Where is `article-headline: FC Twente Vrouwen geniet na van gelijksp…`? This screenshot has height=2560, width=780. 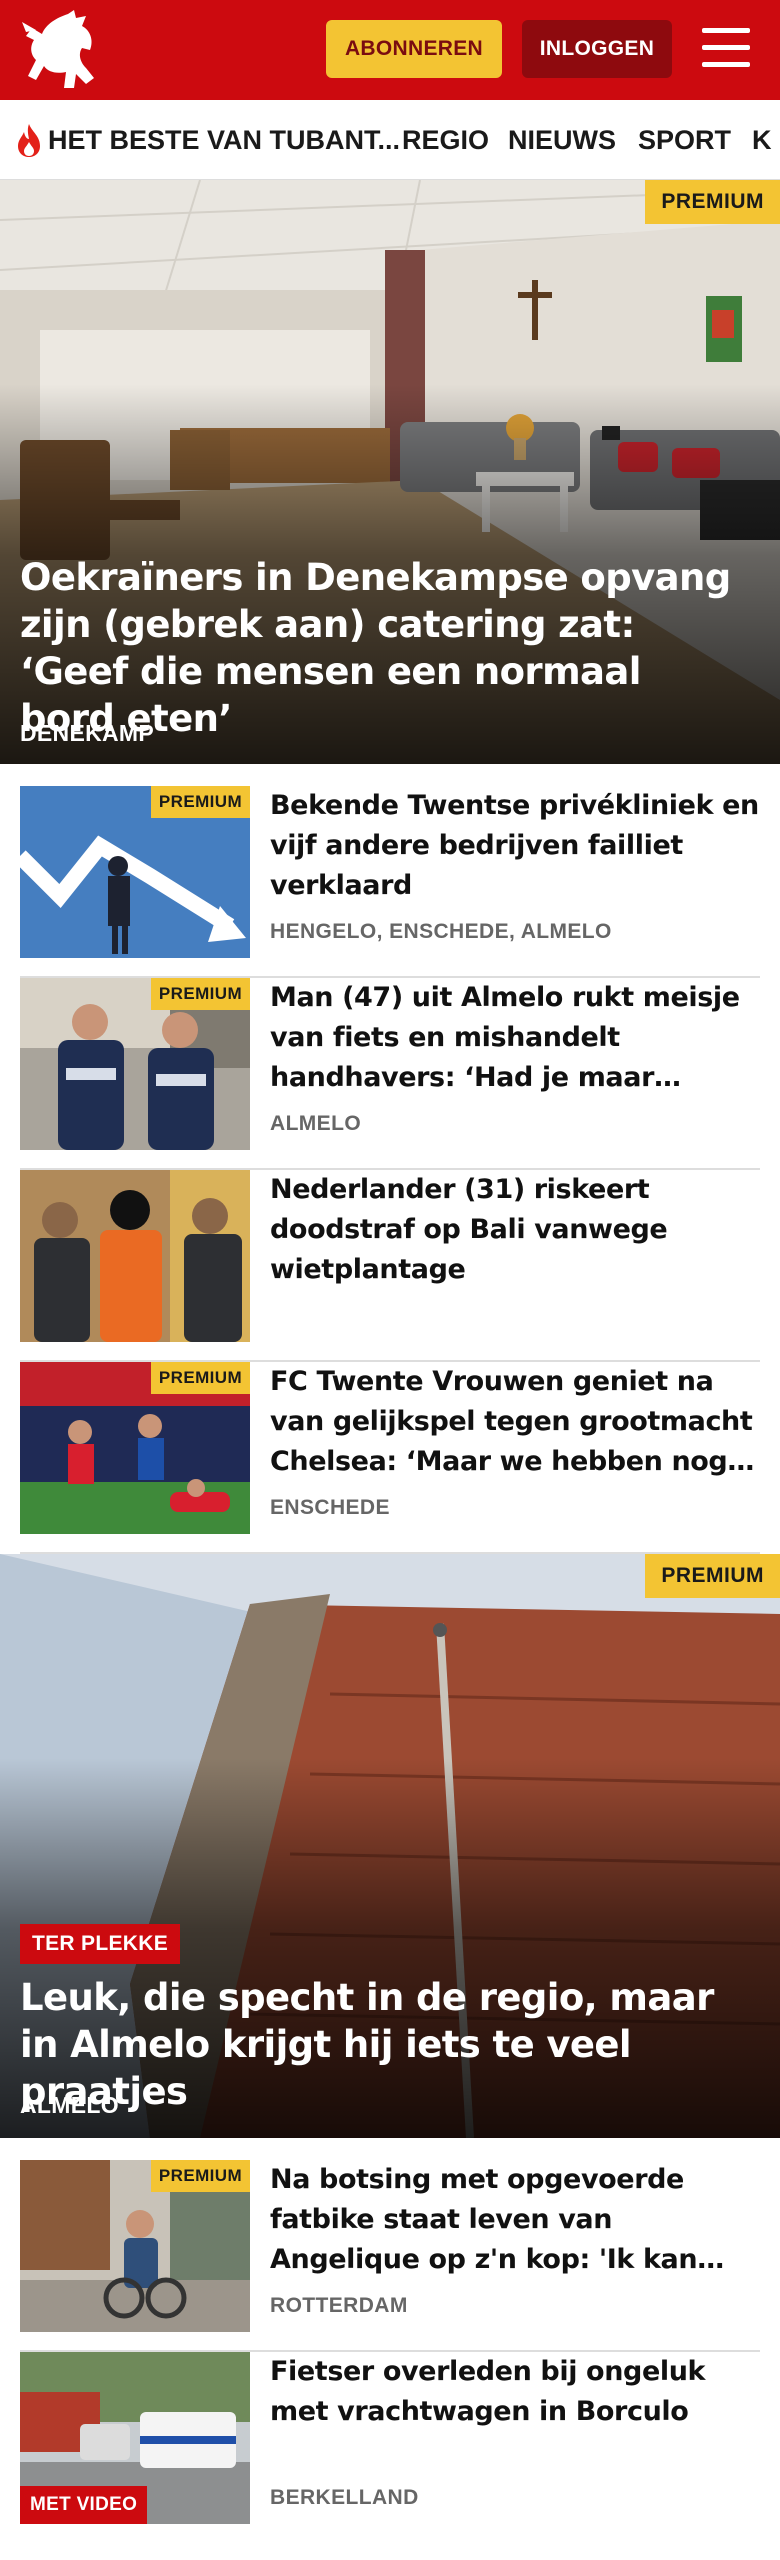
article-headline: FC Twente Vrouwen geniet na van gelijksp… is located at coordinates (515, 1422).